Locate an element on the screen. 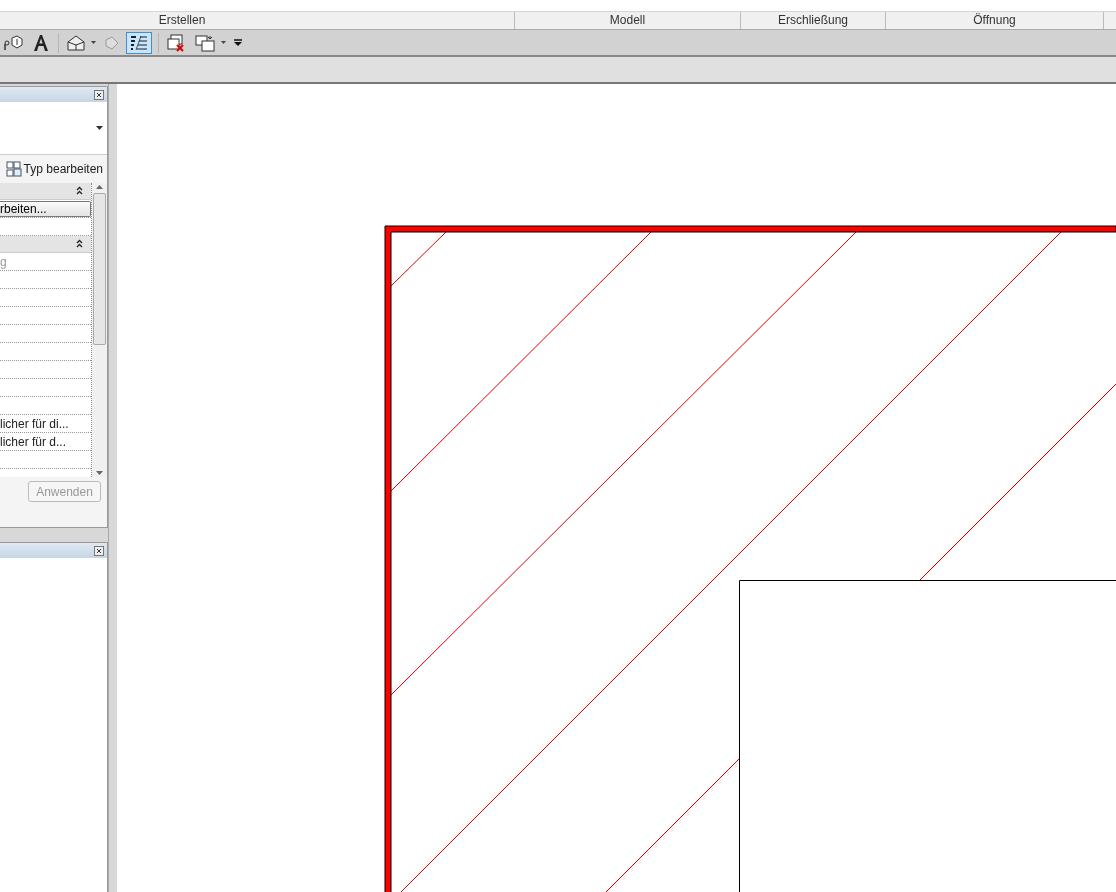 The image size is (1116, 892). thin-lines-button is located at coordinates (139, 42).